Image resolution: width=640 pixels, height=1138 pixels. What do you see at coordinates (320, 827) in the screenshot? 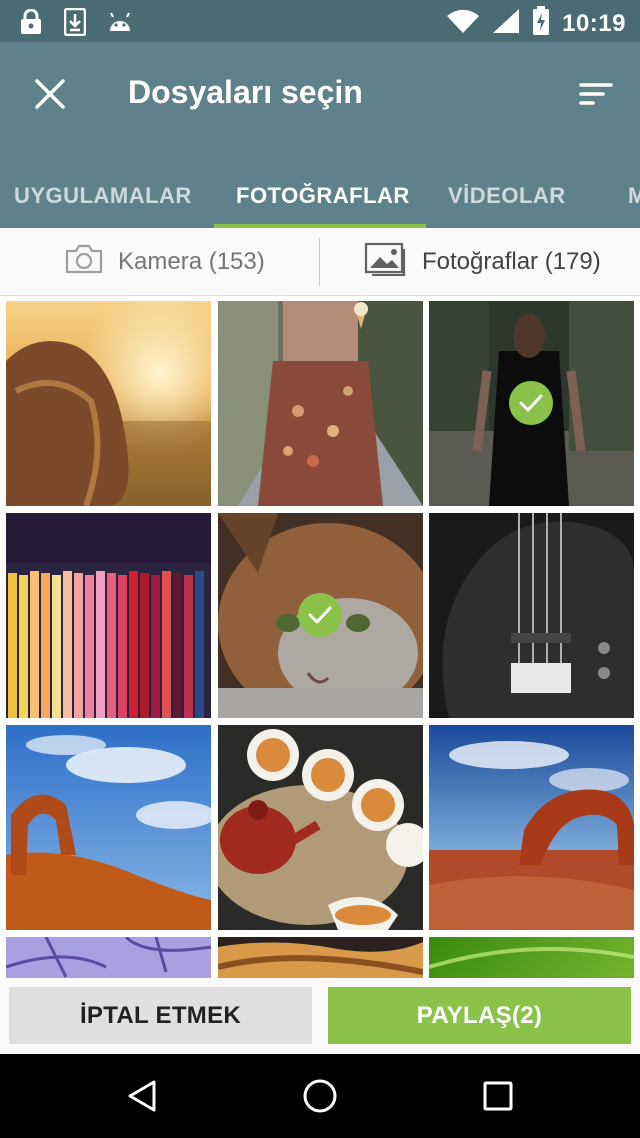
I see `photo-tea-set` at bounding box center [320, 827].